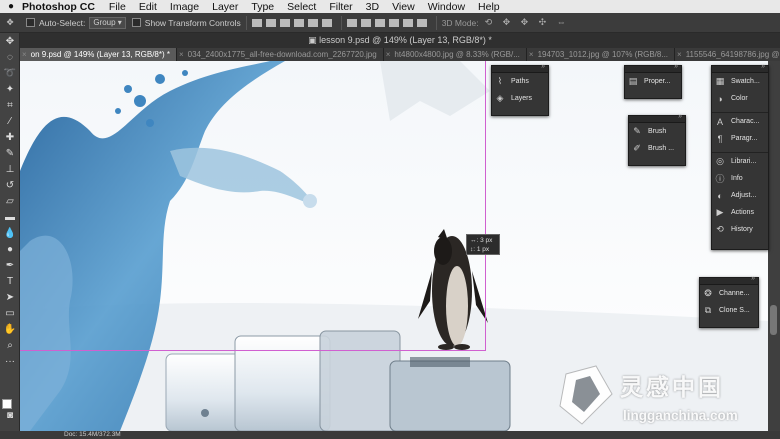 The image size is (780, 439). What do you see at coordinates (720, 212) in the screenshot?
I see `actions-icon: ▶` at bounding box center [720, 212].